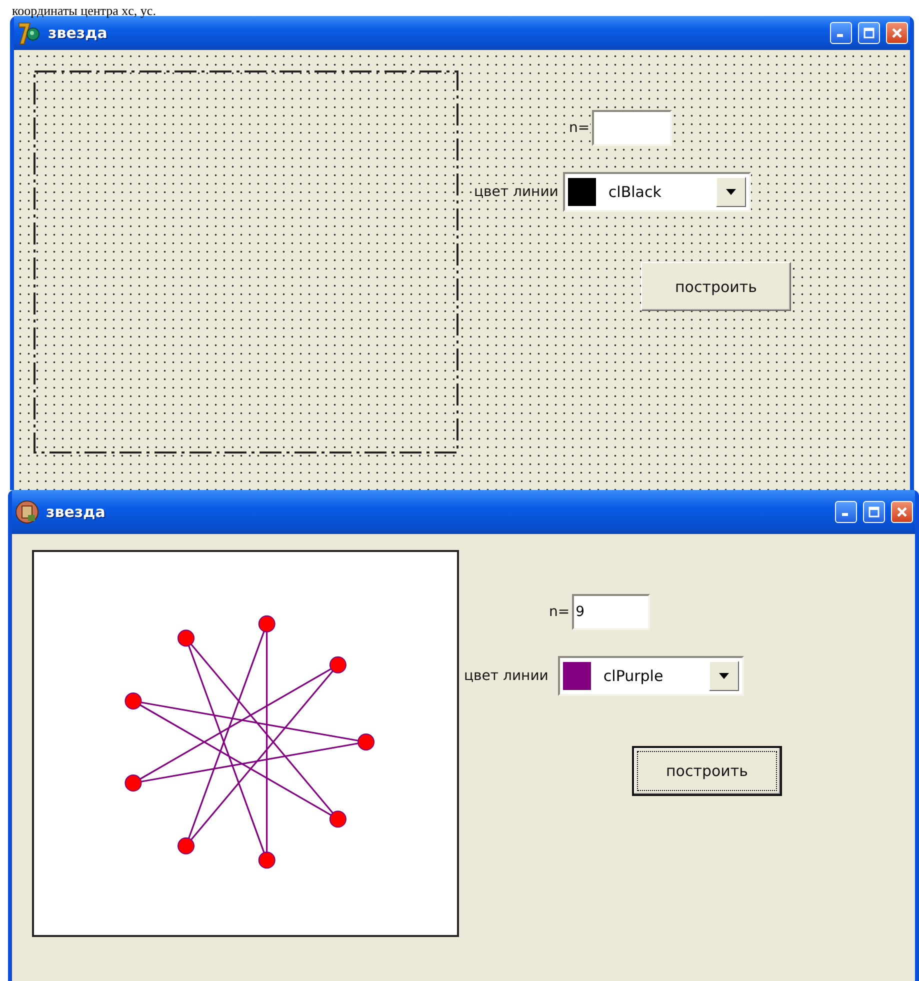  I want to click on color-value: clBlack, so click(635, 192).